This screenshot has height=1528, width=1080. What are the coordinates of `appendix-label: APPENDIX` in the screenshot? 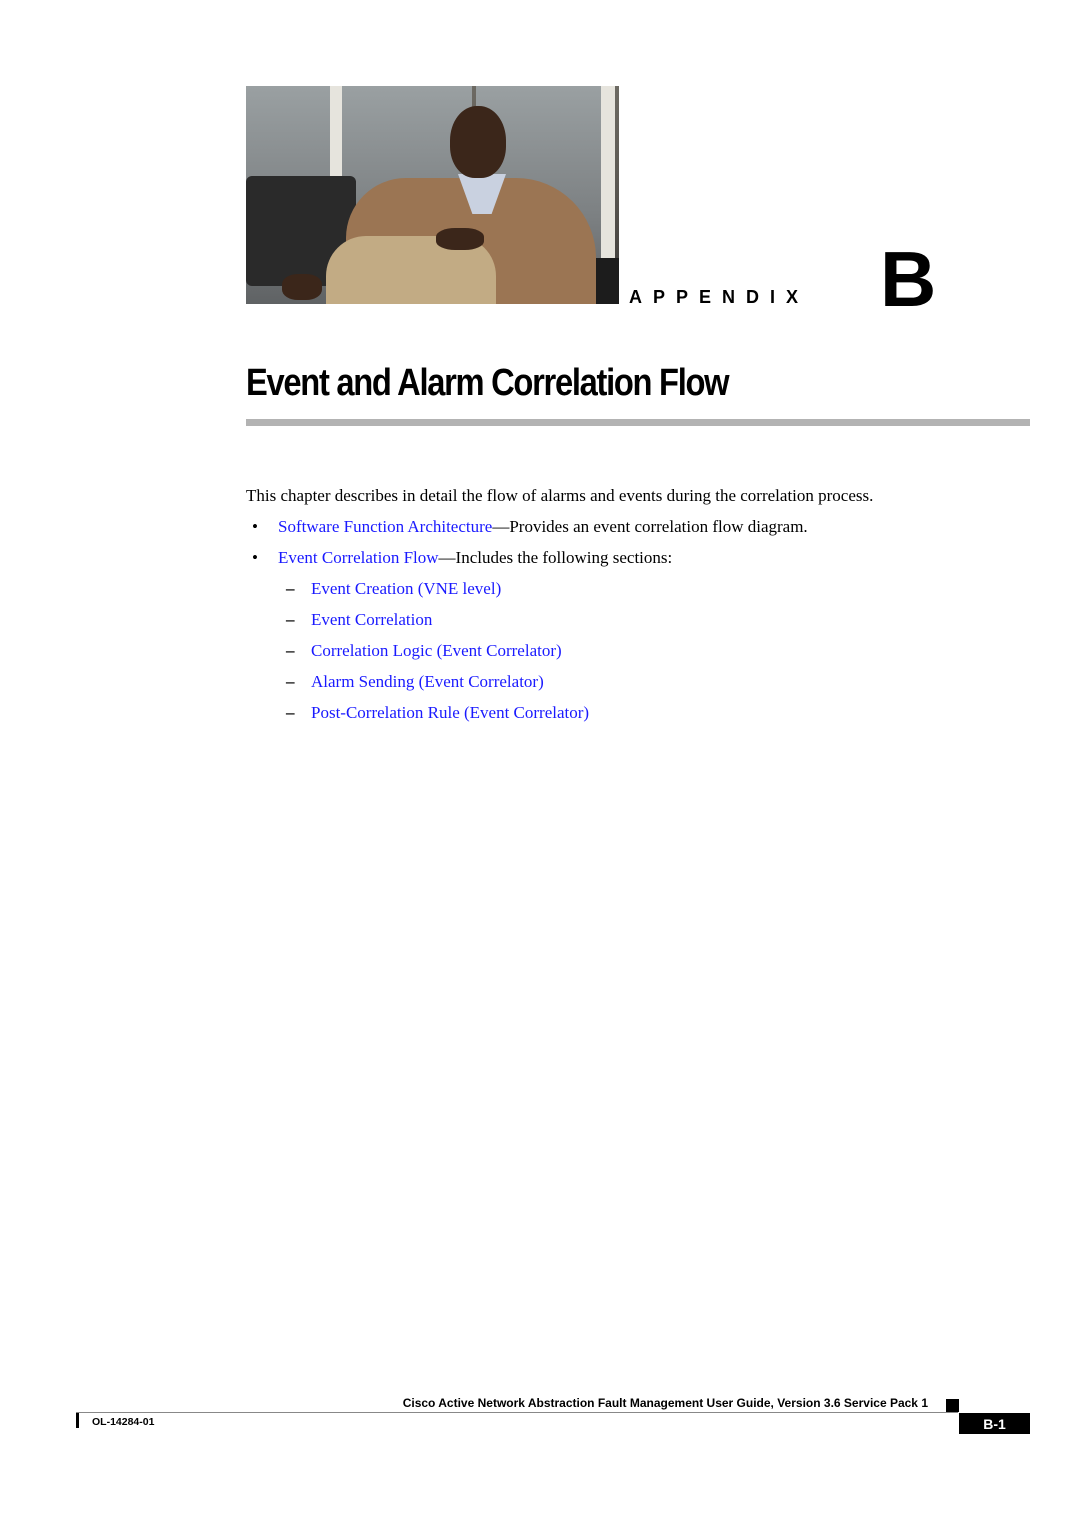 It's located at (719, 297).